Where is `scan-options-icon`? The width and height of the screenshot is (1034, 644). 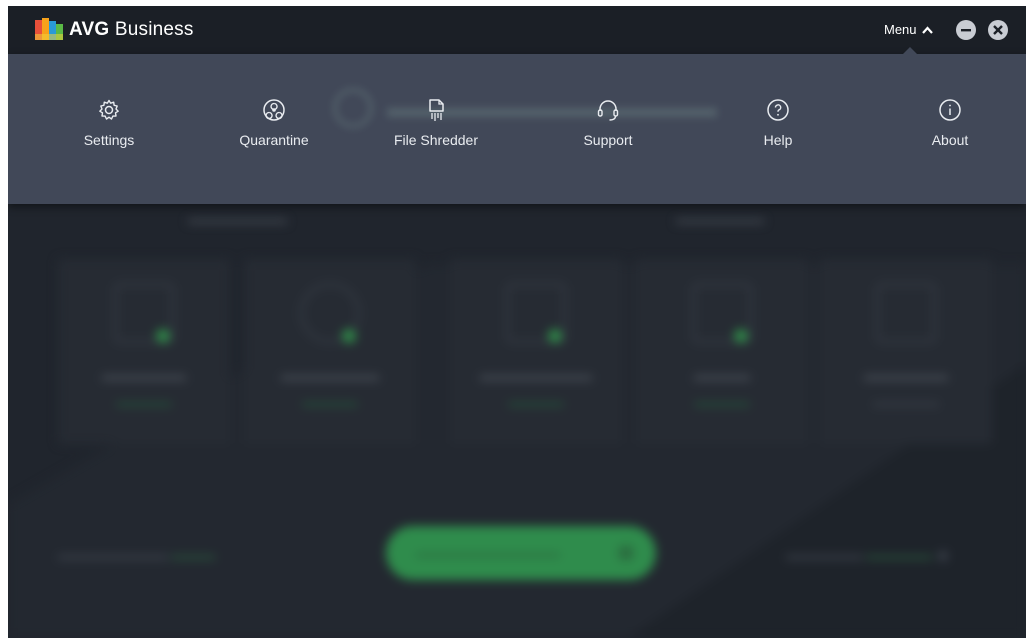
scan-options-icon is located at coordinates (626, 553).